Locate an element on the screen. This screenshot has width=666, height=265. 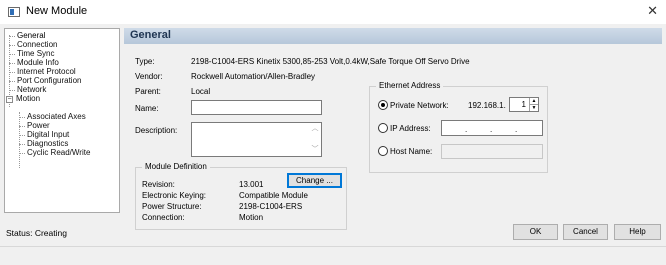
electronic-keying-label: Electronic Keying: is located at coordinates (174, 195).